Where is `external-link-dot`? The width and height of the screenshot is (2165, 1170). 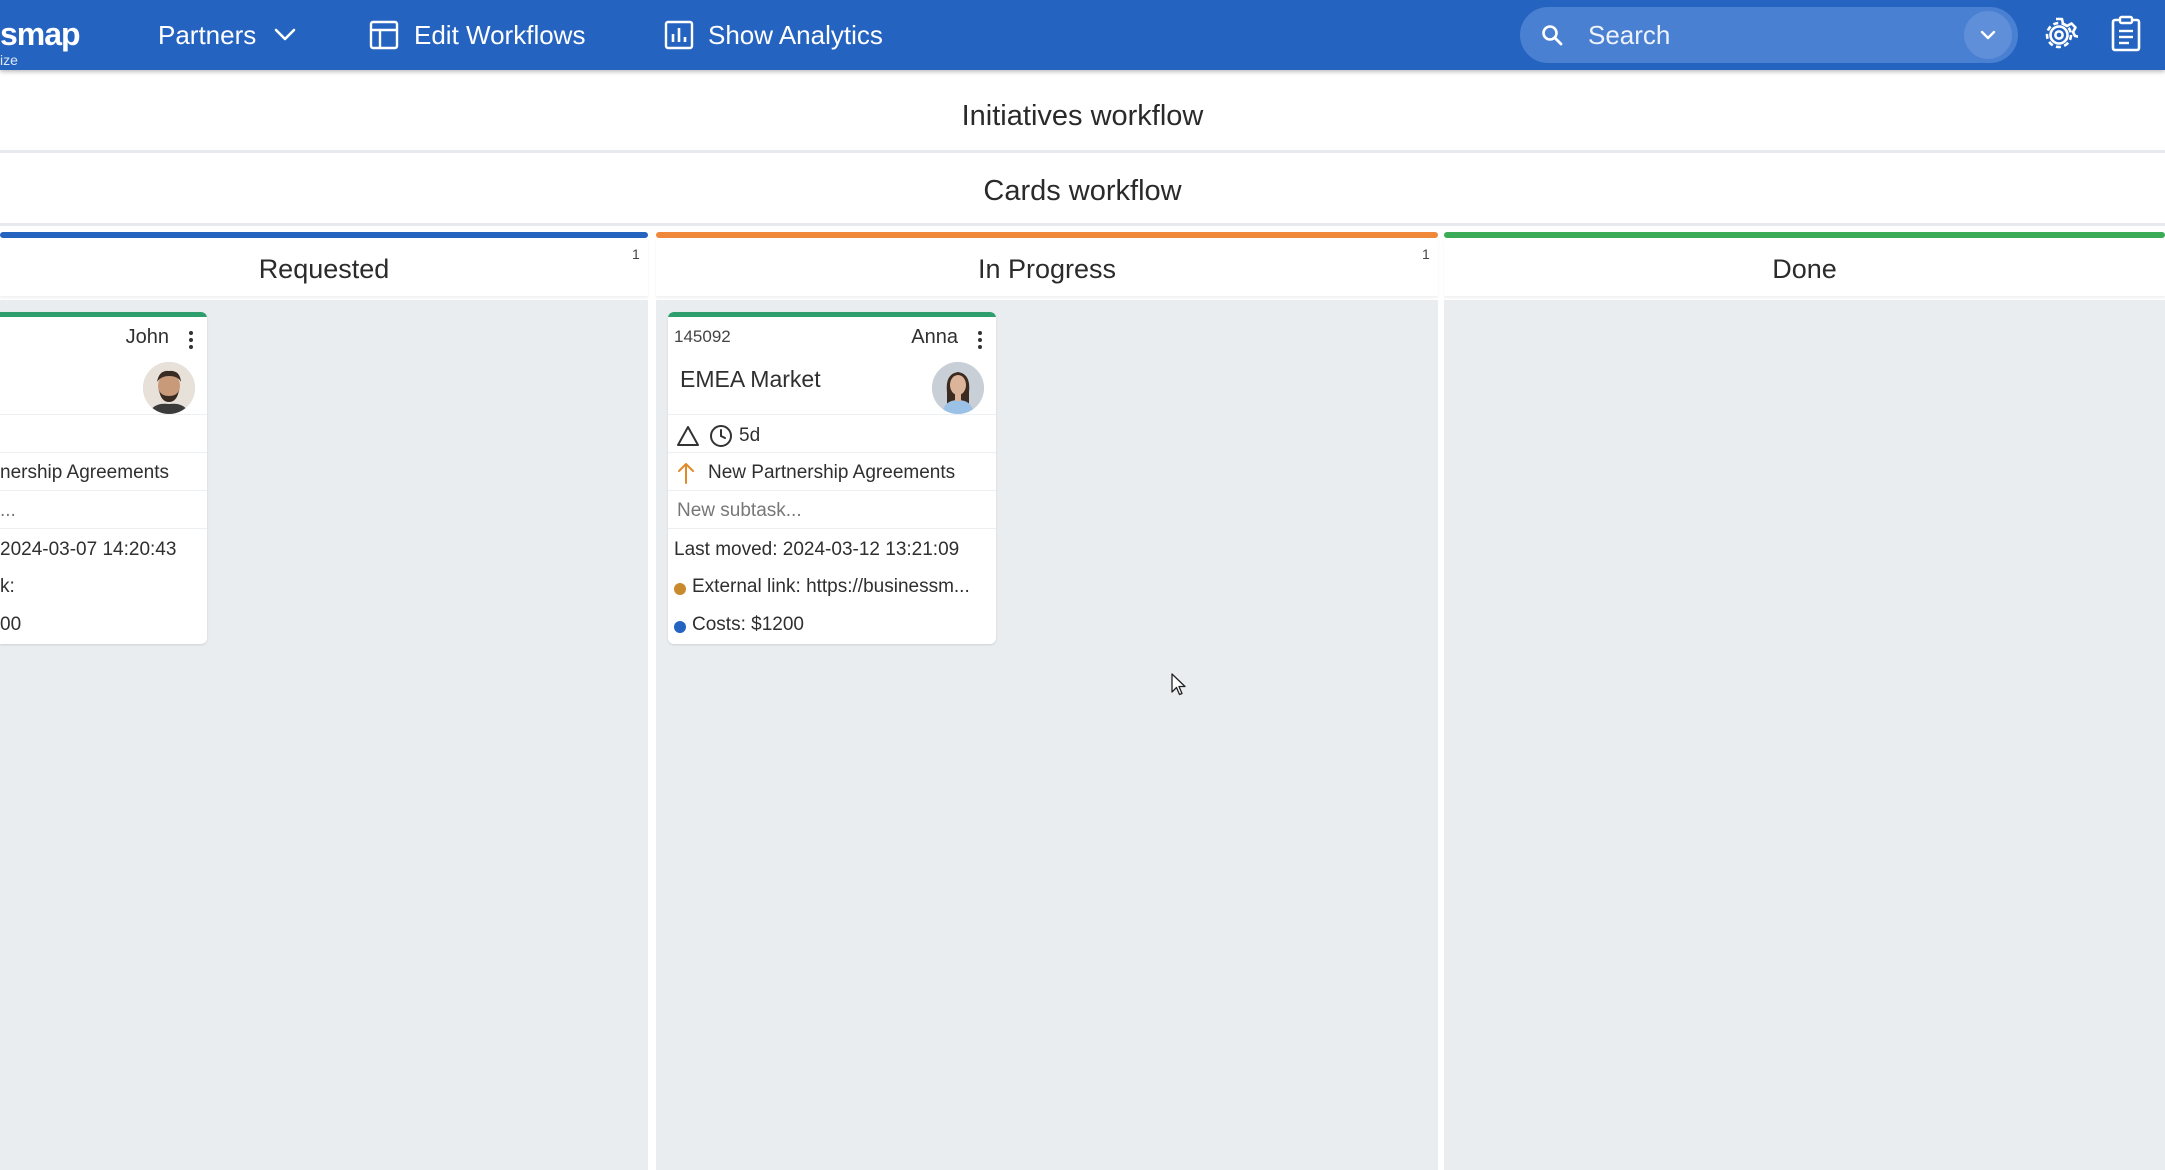
external-link-dot is located at coordinates (680, 589).